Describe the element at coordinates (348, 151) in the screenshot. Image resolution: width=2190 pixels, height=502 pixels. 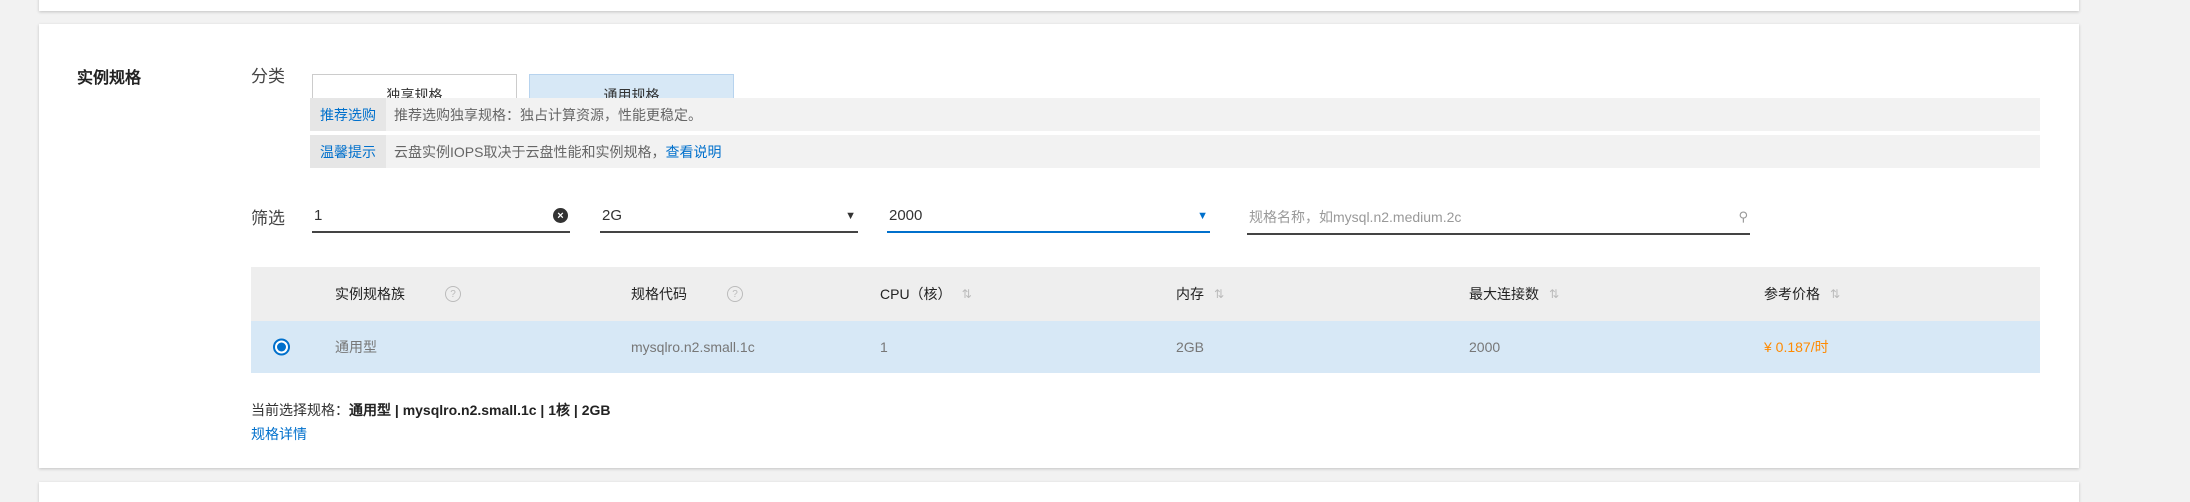
I see `tip-label: 温馨提示` at that location.